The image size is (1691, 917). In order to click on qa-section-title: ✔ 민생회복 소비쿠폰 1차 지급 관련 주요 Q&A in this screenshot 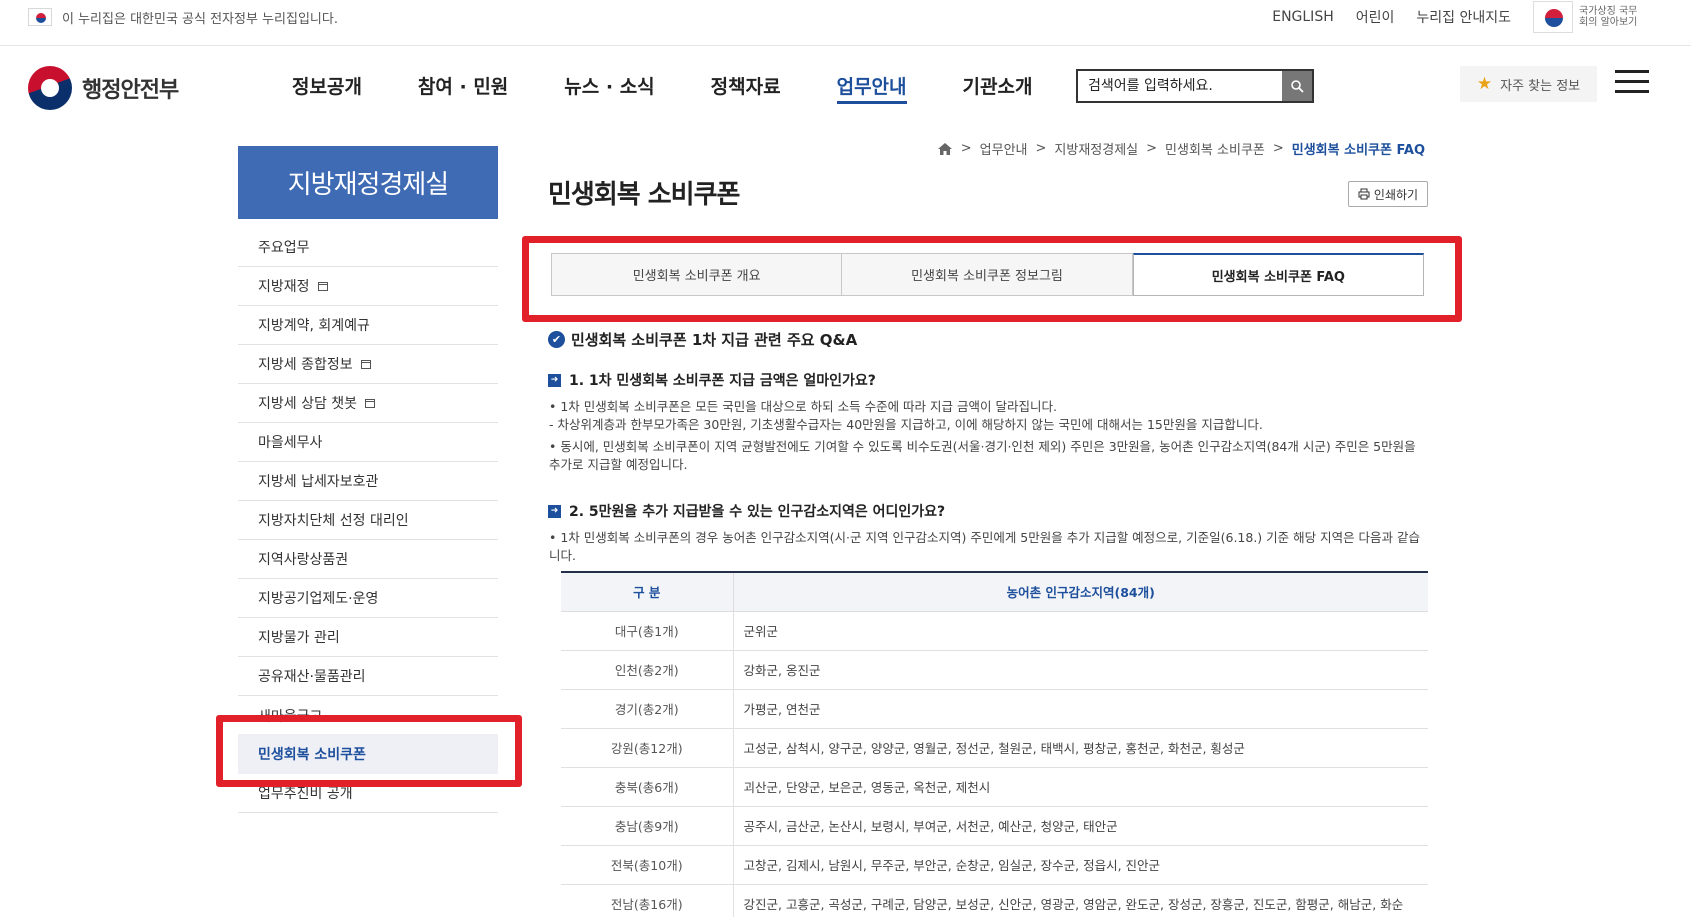, I will do `click(702, 339)`.